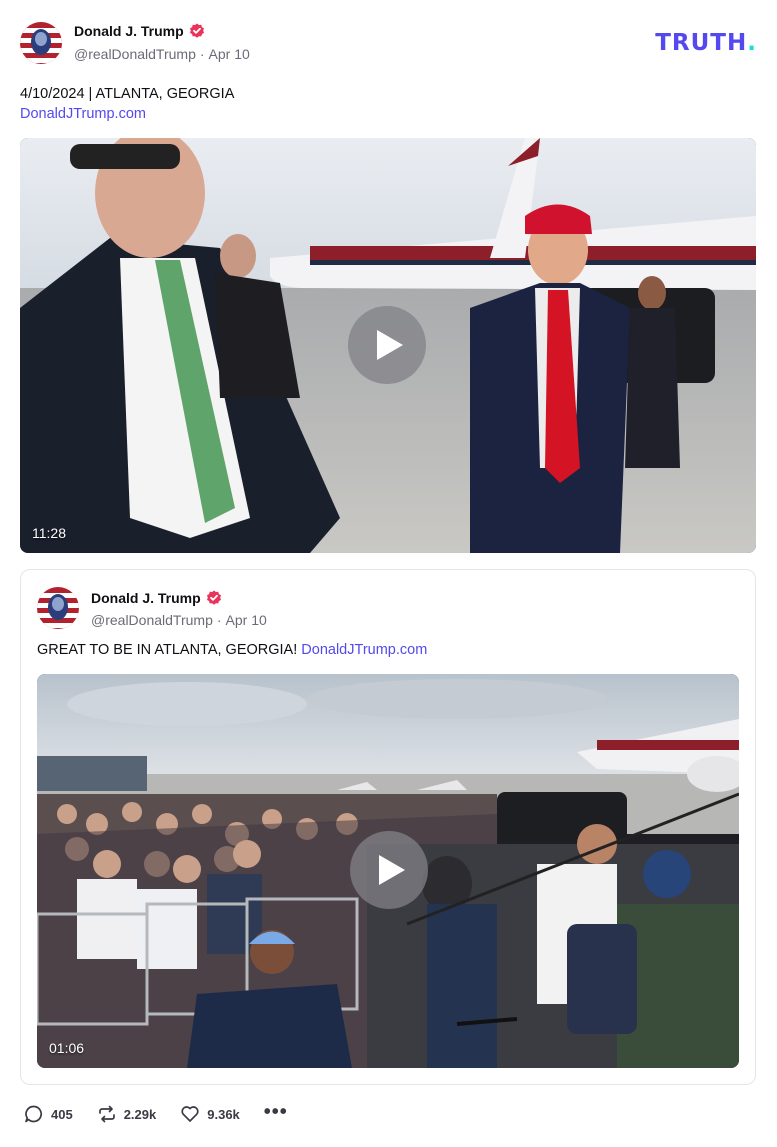  Describe the element at coordinates (167, 650) in the screenshot. I see `quoted-post-text: GREAT TO BE IN ATLANTA, GEORGIA!` at that location.